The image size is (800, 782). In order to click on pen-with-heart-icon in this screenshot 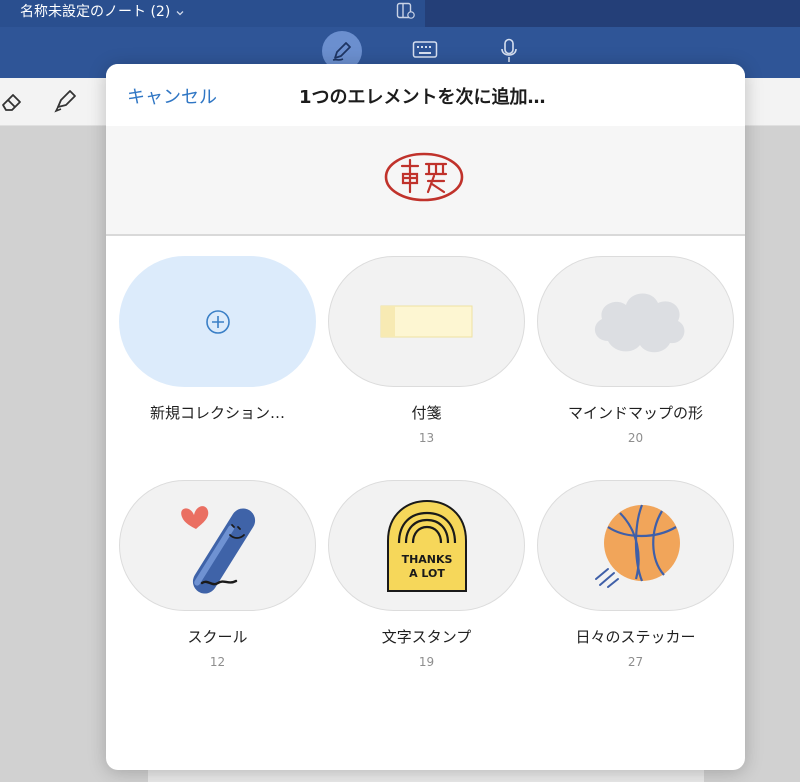, I will do `click(217, 545)`.